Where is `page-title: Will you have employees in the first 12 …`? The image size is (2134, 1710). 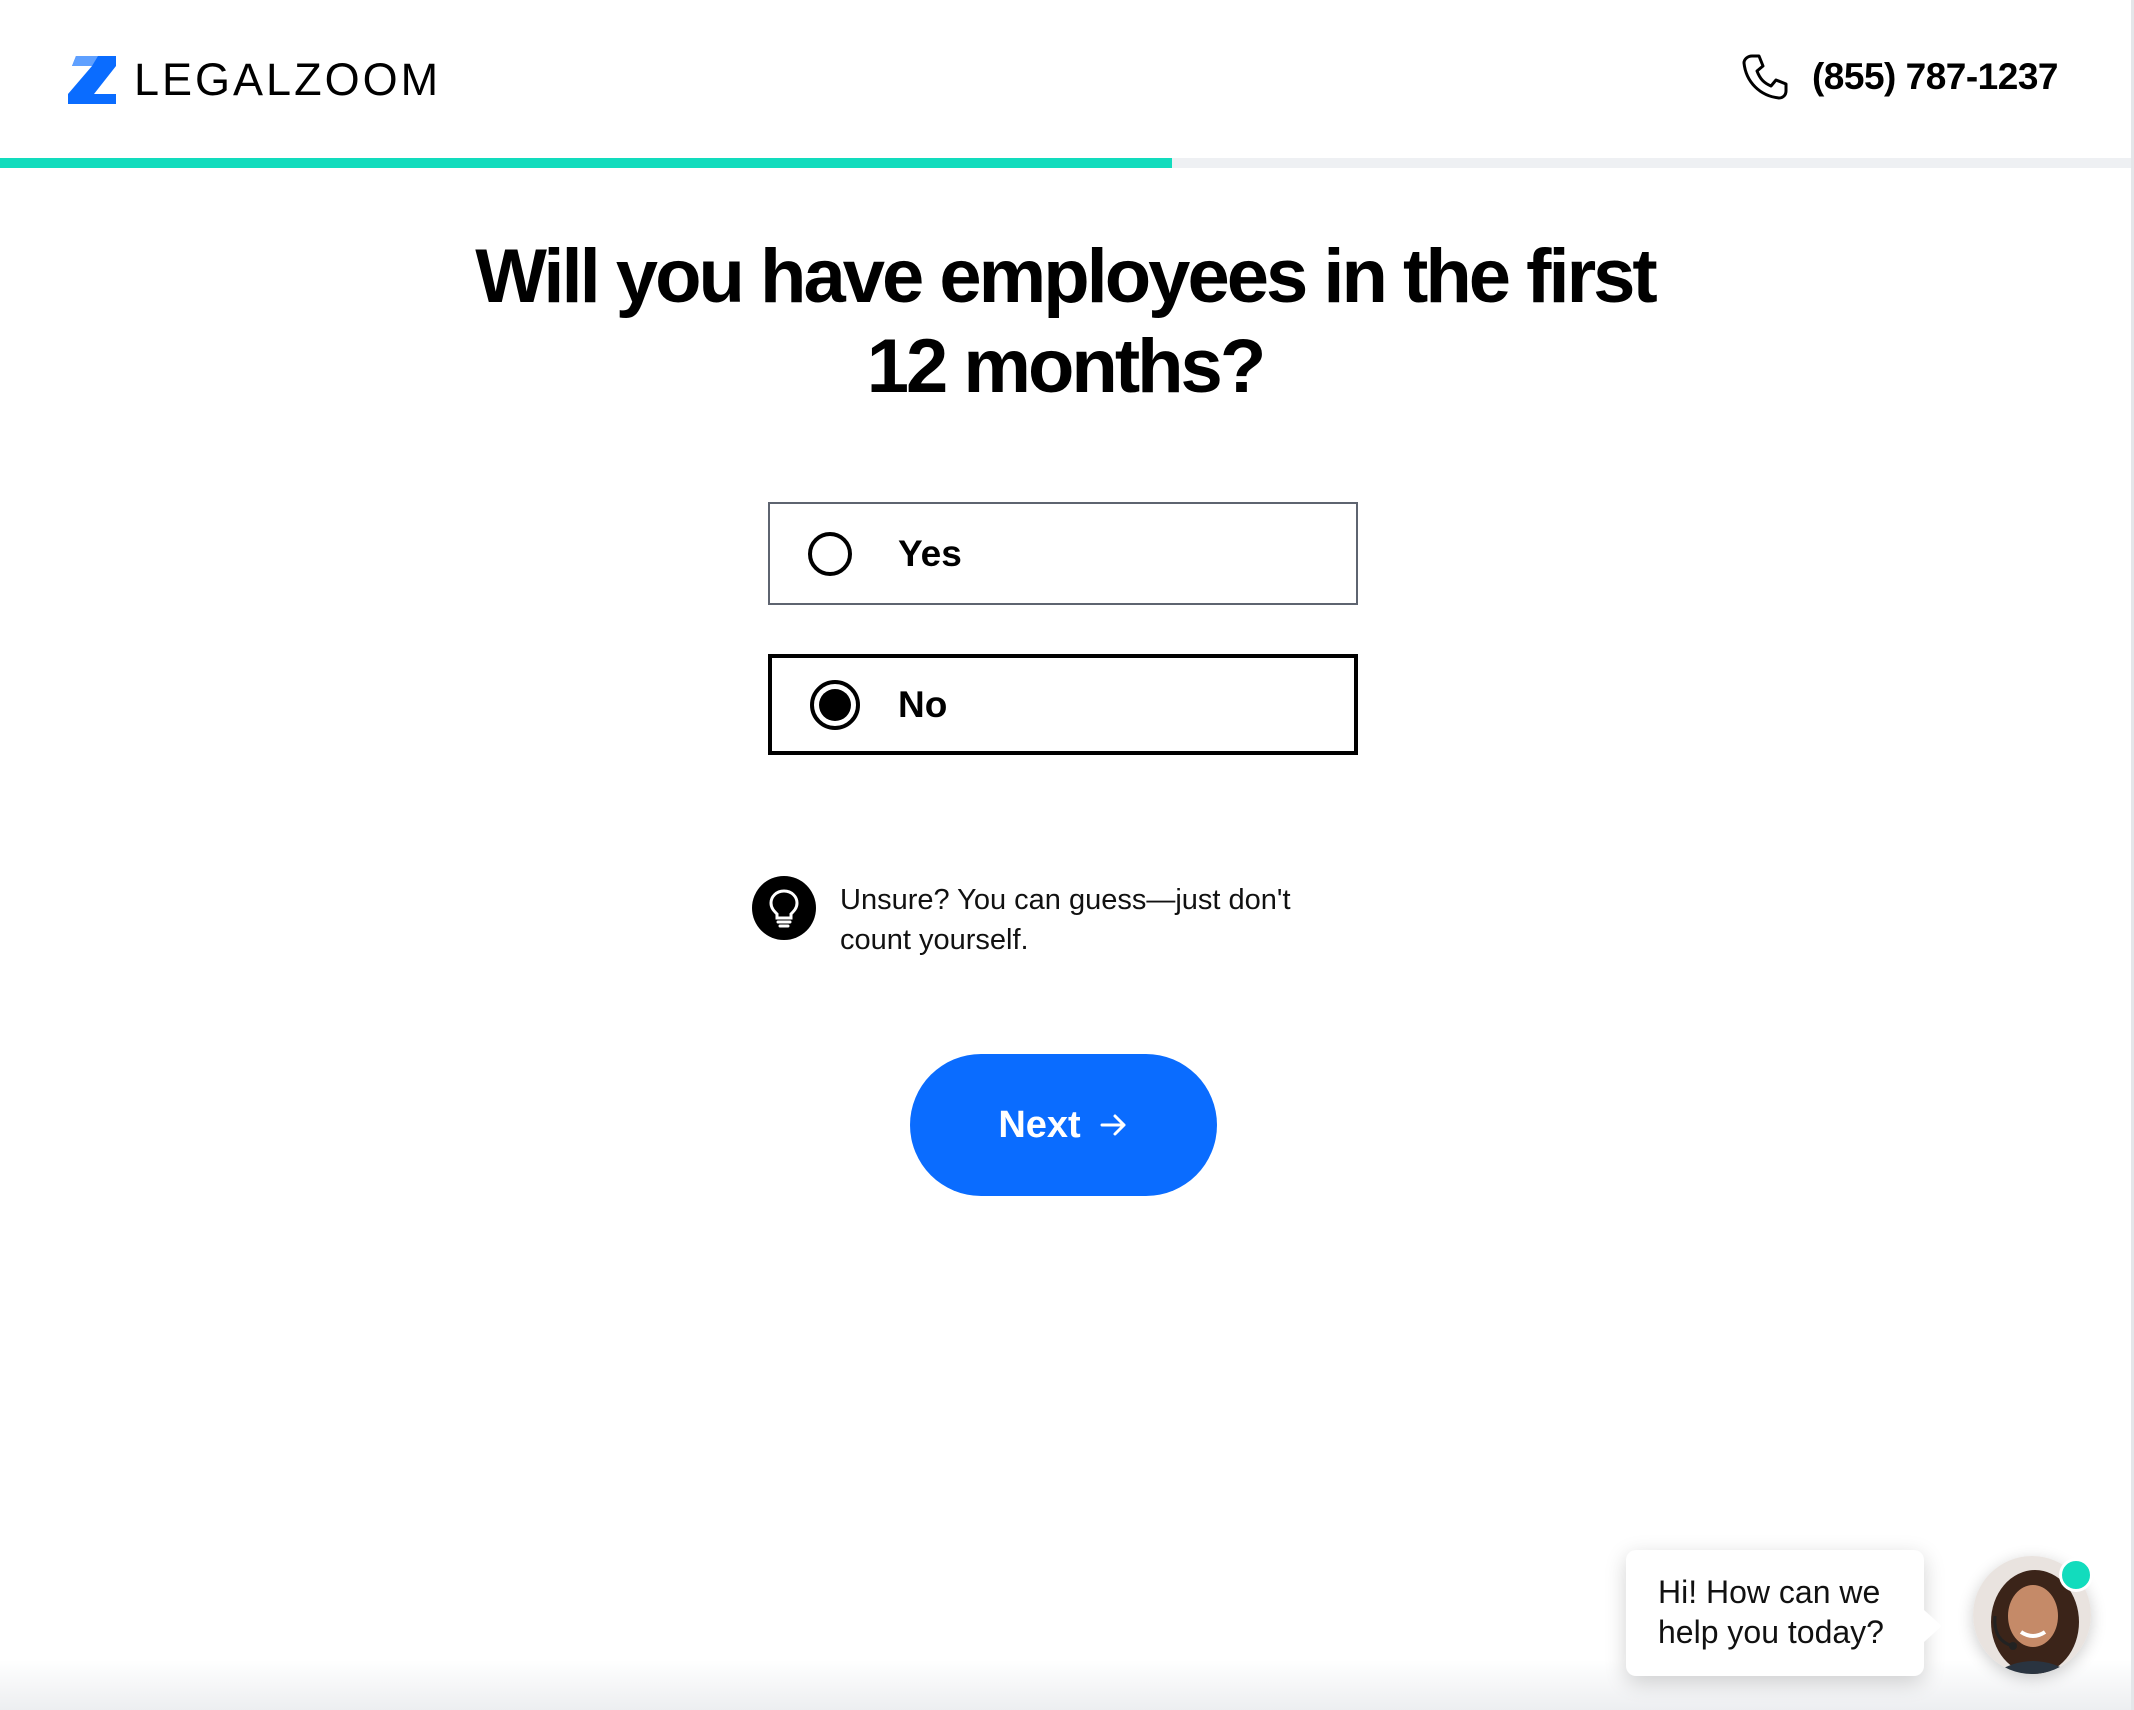 page-title: Will you have employees in the first 12 … is located at coordinates (1065, 322).